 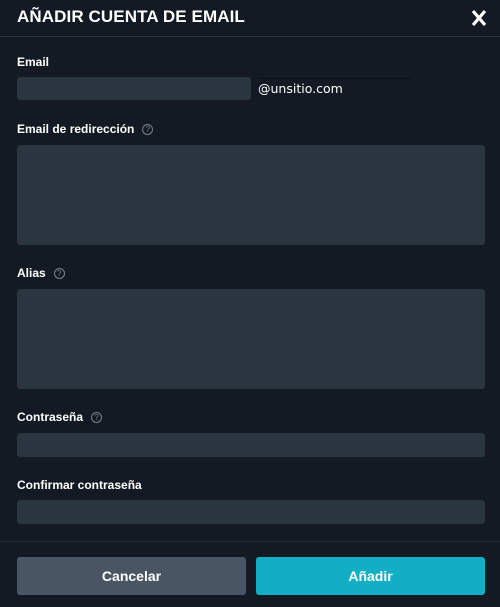 What do you see at coordinates (134, 88) in the screenshot?
I see `email-field` at bounding box center [134, 88].